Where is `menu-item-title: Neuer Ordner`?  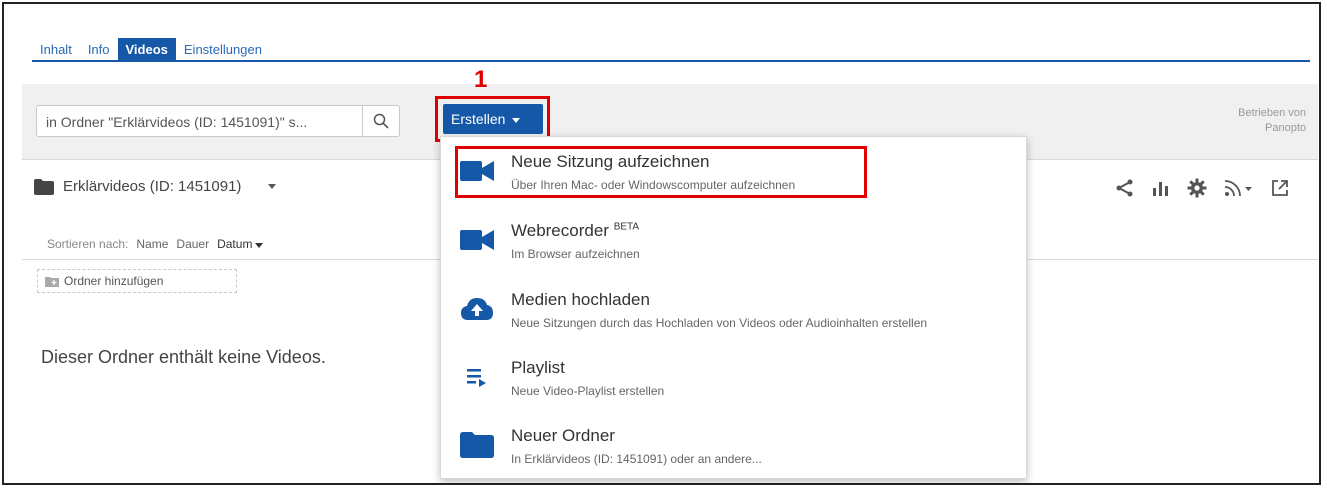
menu-item-title: Neuer Ordner is located at coordinates (563, 435).